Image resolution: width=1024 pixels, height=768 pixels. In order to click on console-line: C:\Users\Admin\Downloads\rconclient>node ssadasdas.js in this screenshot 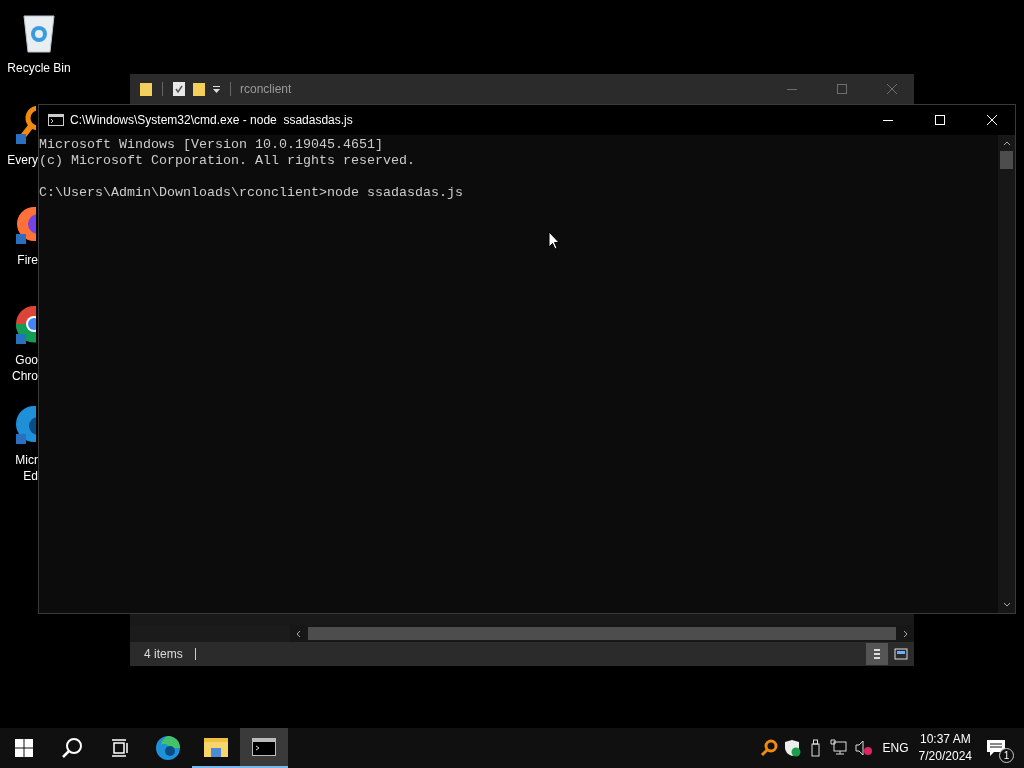, I will do `click(251, 193)`.